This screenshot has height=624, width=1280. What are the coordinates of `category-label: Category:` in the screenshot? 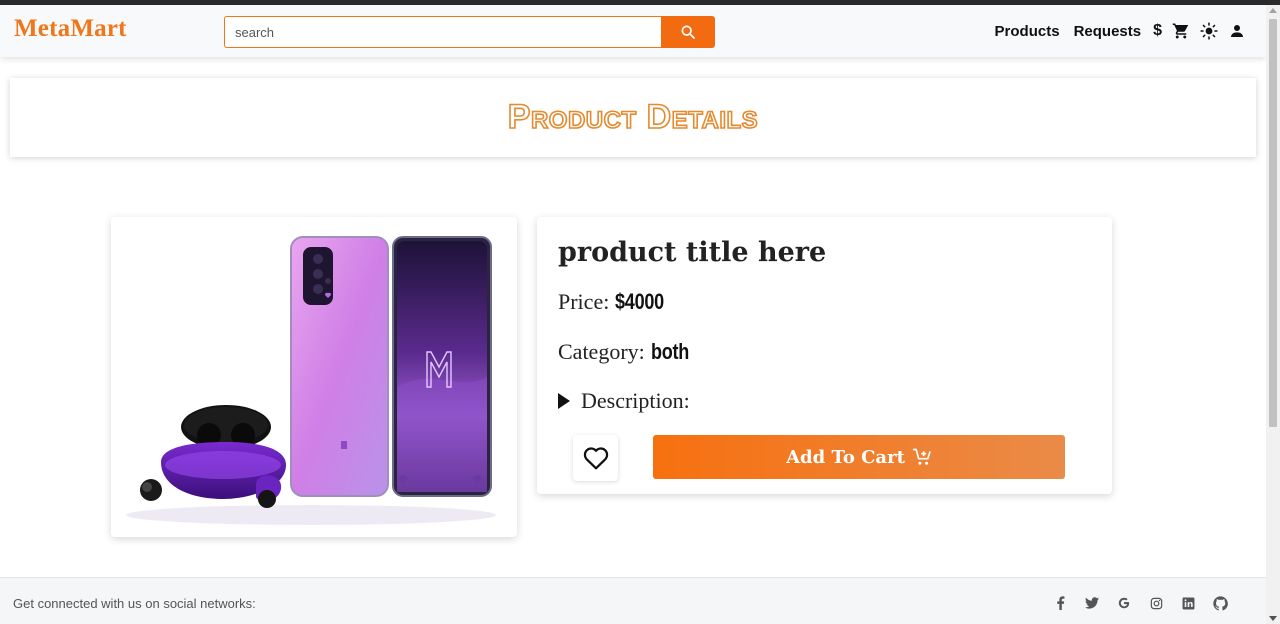 It's located at (601, 351).